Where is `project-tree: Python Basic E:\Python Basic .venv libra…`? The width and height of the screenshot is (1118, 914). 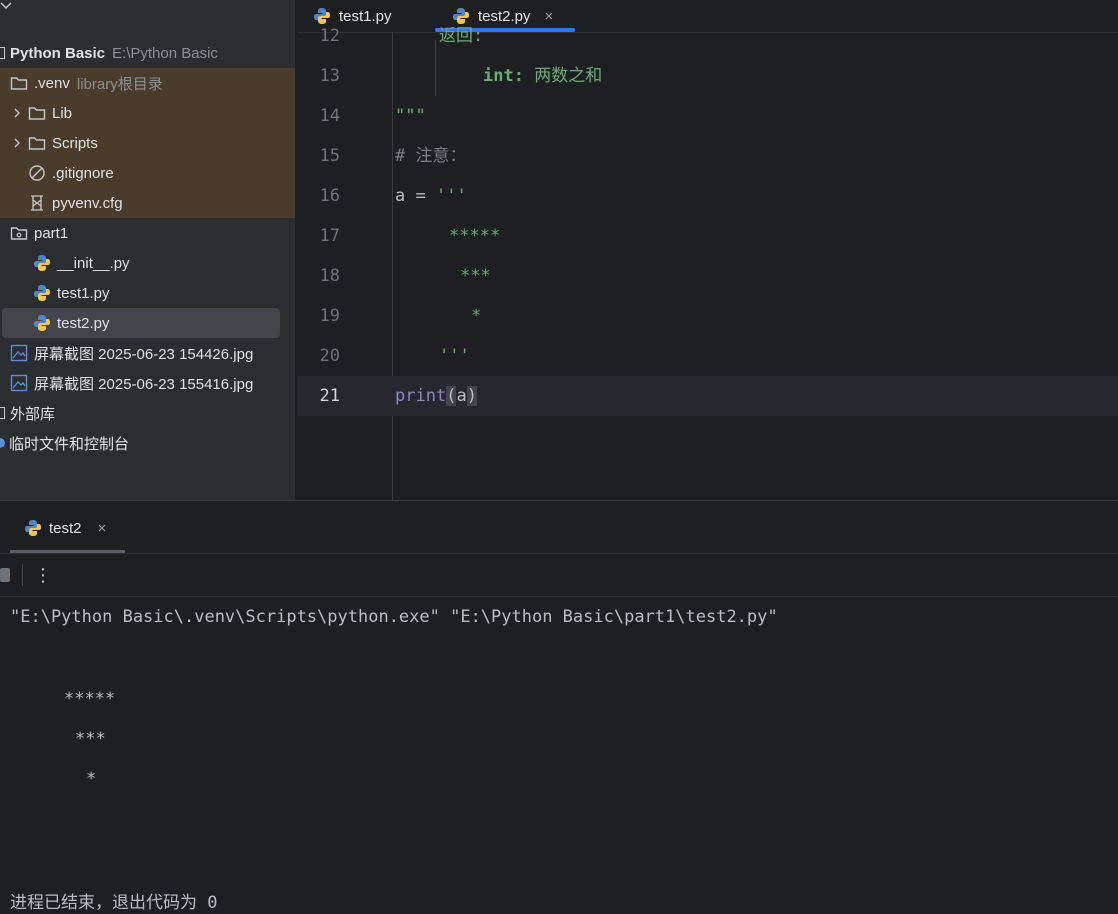 project-tree: Python Basic E:\Python Basic .venv libra… is located at coordinates (147, 250).